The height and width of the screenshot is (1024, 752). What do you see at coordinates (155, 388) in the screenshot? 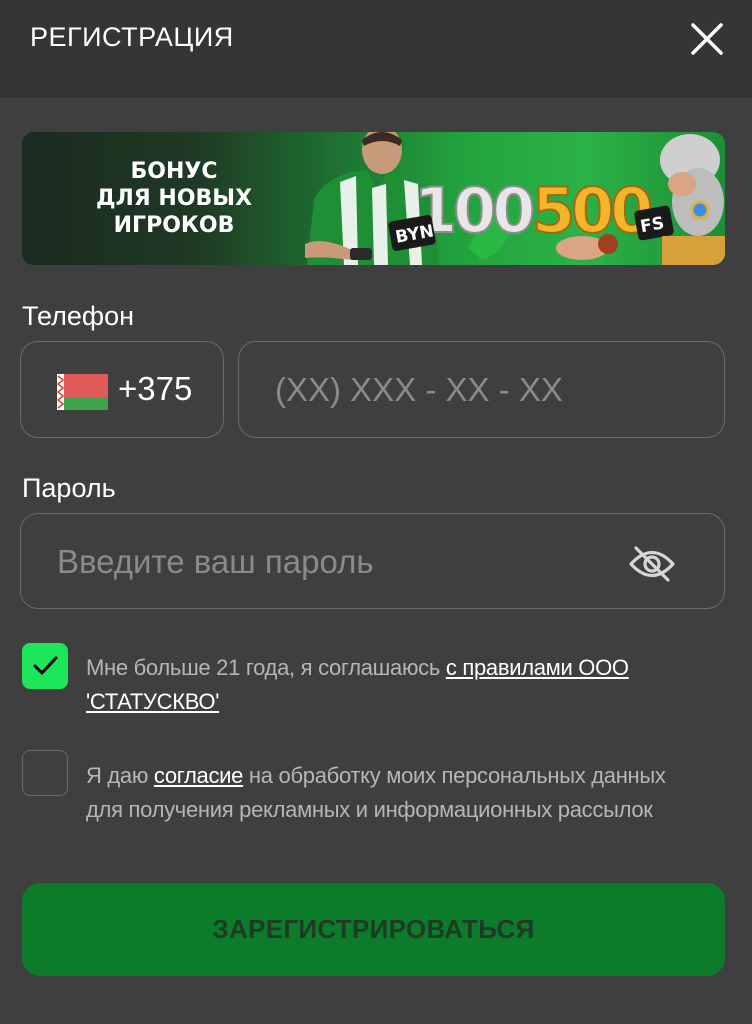
I see `country-code: +375` at bounding box center [155, 388].